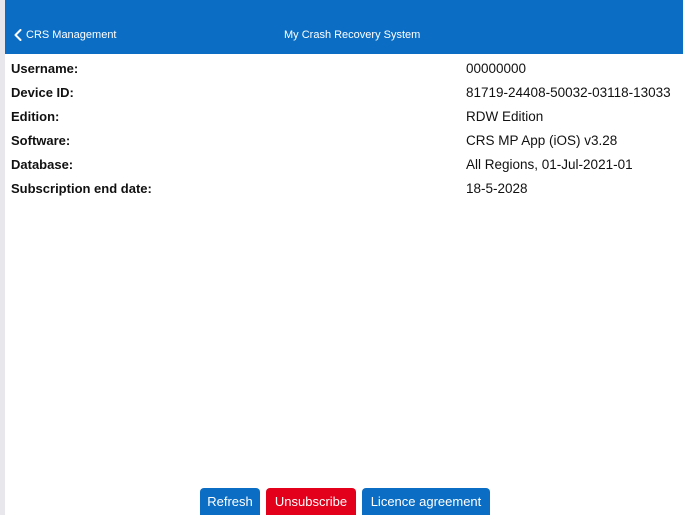 This screenshot has height=515, width=683. Describe the element at coordinates (352, 35) in the screenshot. I see `page-title: My Crash Recovery System` at that location.